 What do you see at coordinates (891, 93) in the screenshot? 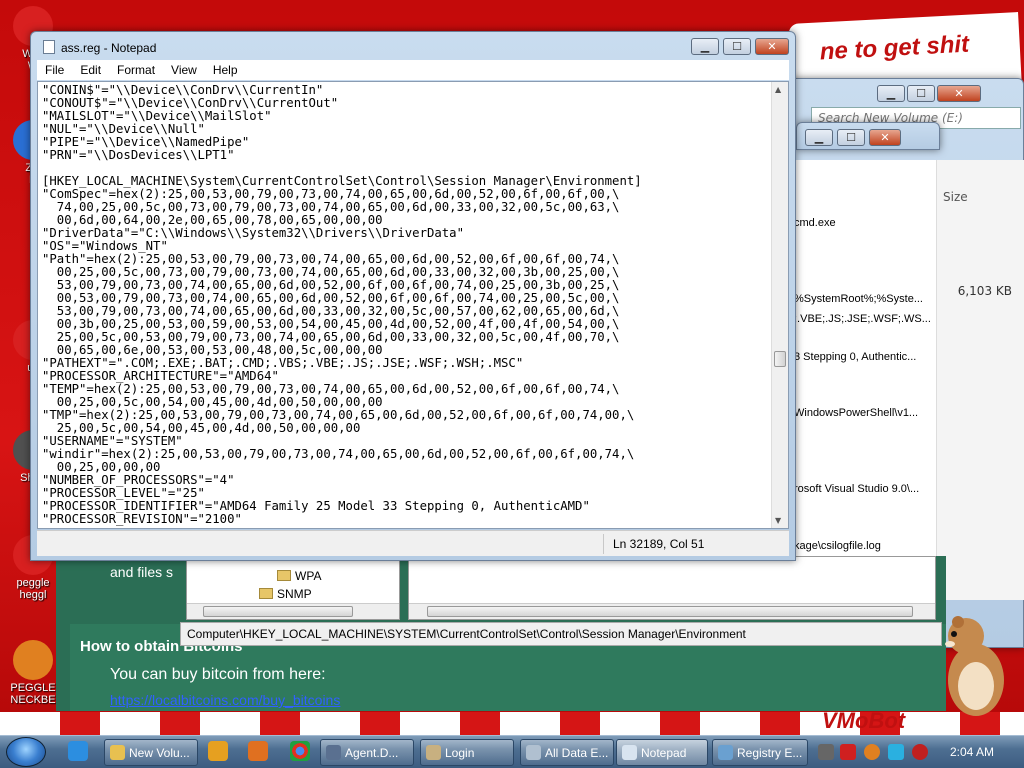
I see `explorer-minimize-button: ▁` at bounding box center [891, 93].